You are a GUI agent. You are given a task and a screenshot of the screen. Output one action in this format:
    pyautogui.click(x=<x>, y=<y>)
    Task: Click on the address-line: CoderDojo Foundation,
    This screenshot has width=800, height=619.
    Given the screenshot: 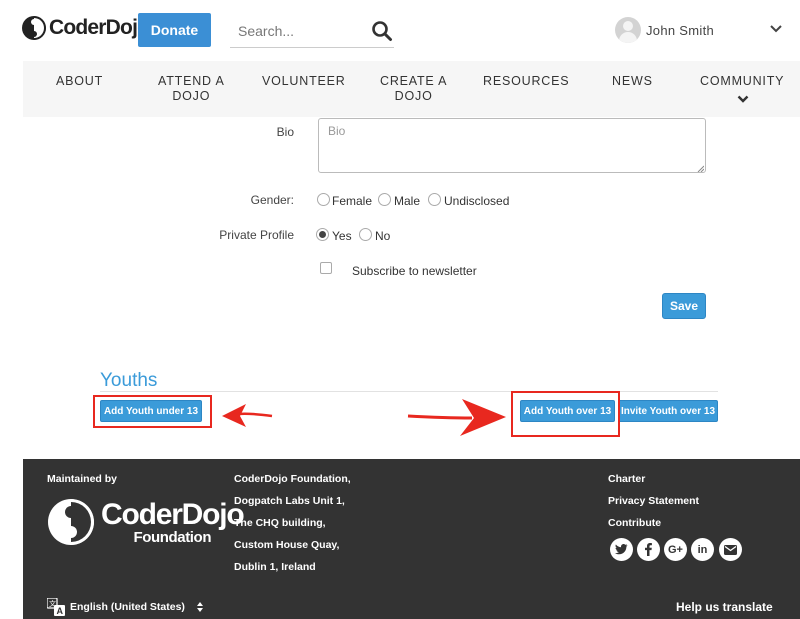 What is the action you would take?
    pyautogui.click(x=292, y=479)
    